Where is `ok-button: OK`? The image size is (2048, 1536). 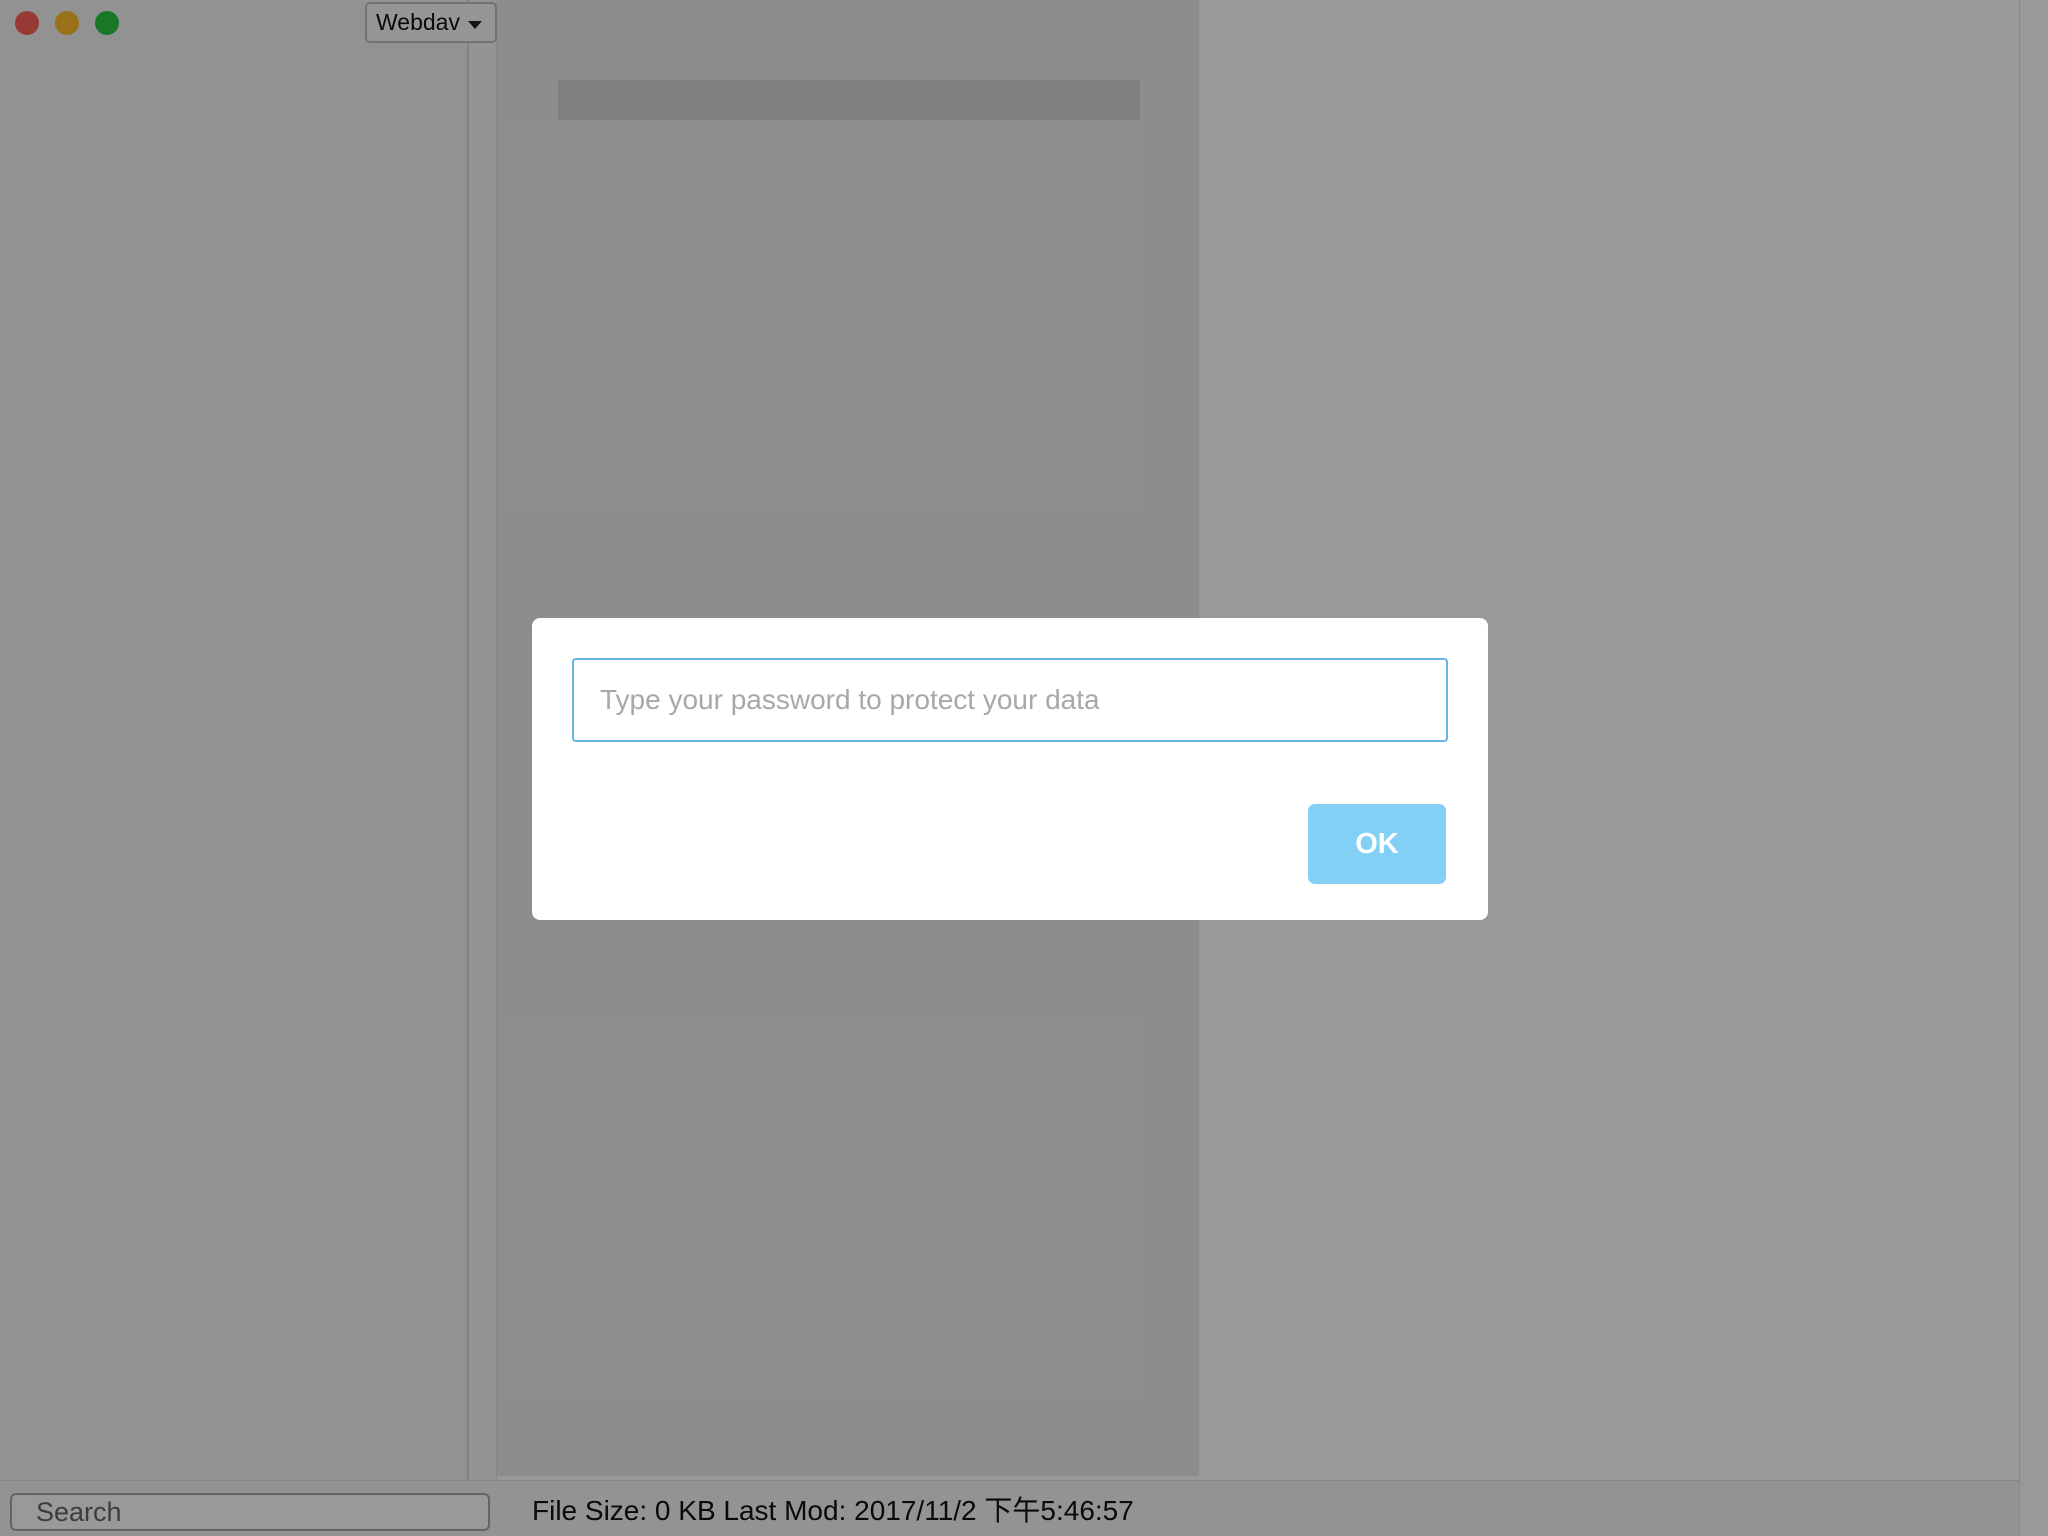 ok-button: OK is located at coordinates (1377, 844).